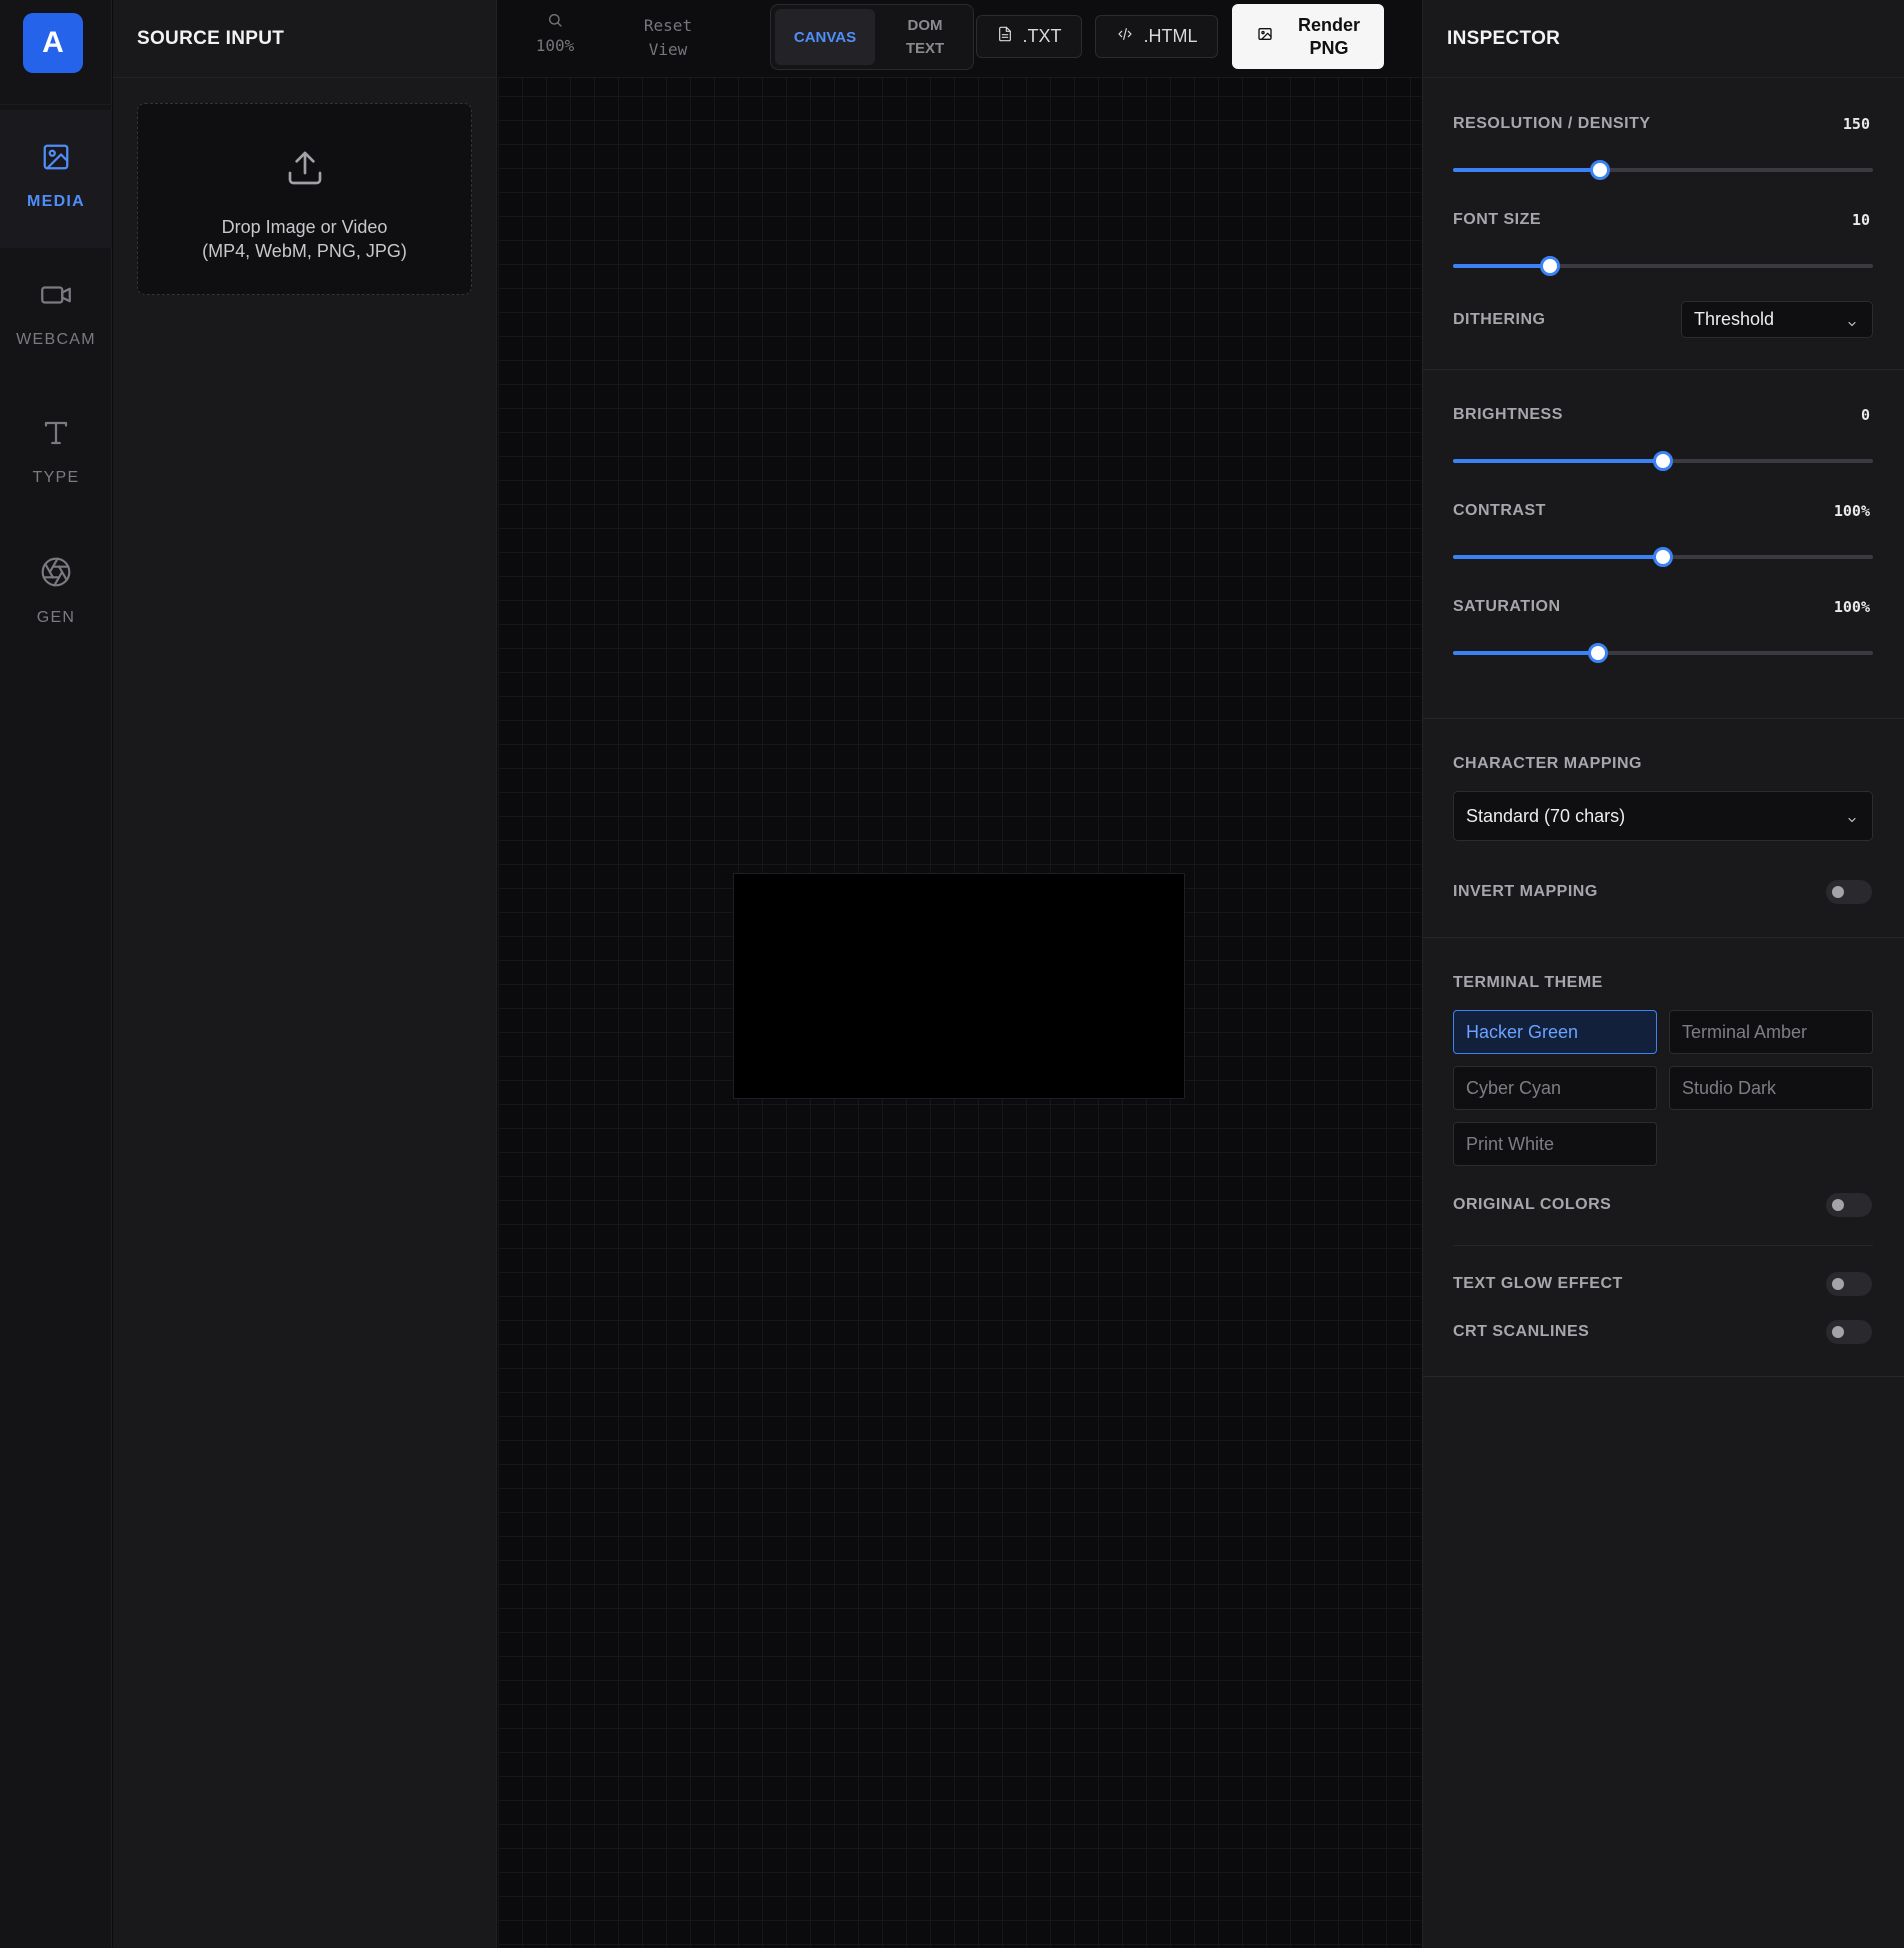  What do you see at coordinates (56, 317) in the screenshot?
I see `rail-item-webcam: WEBCAM` at bounding box center [56, 317].